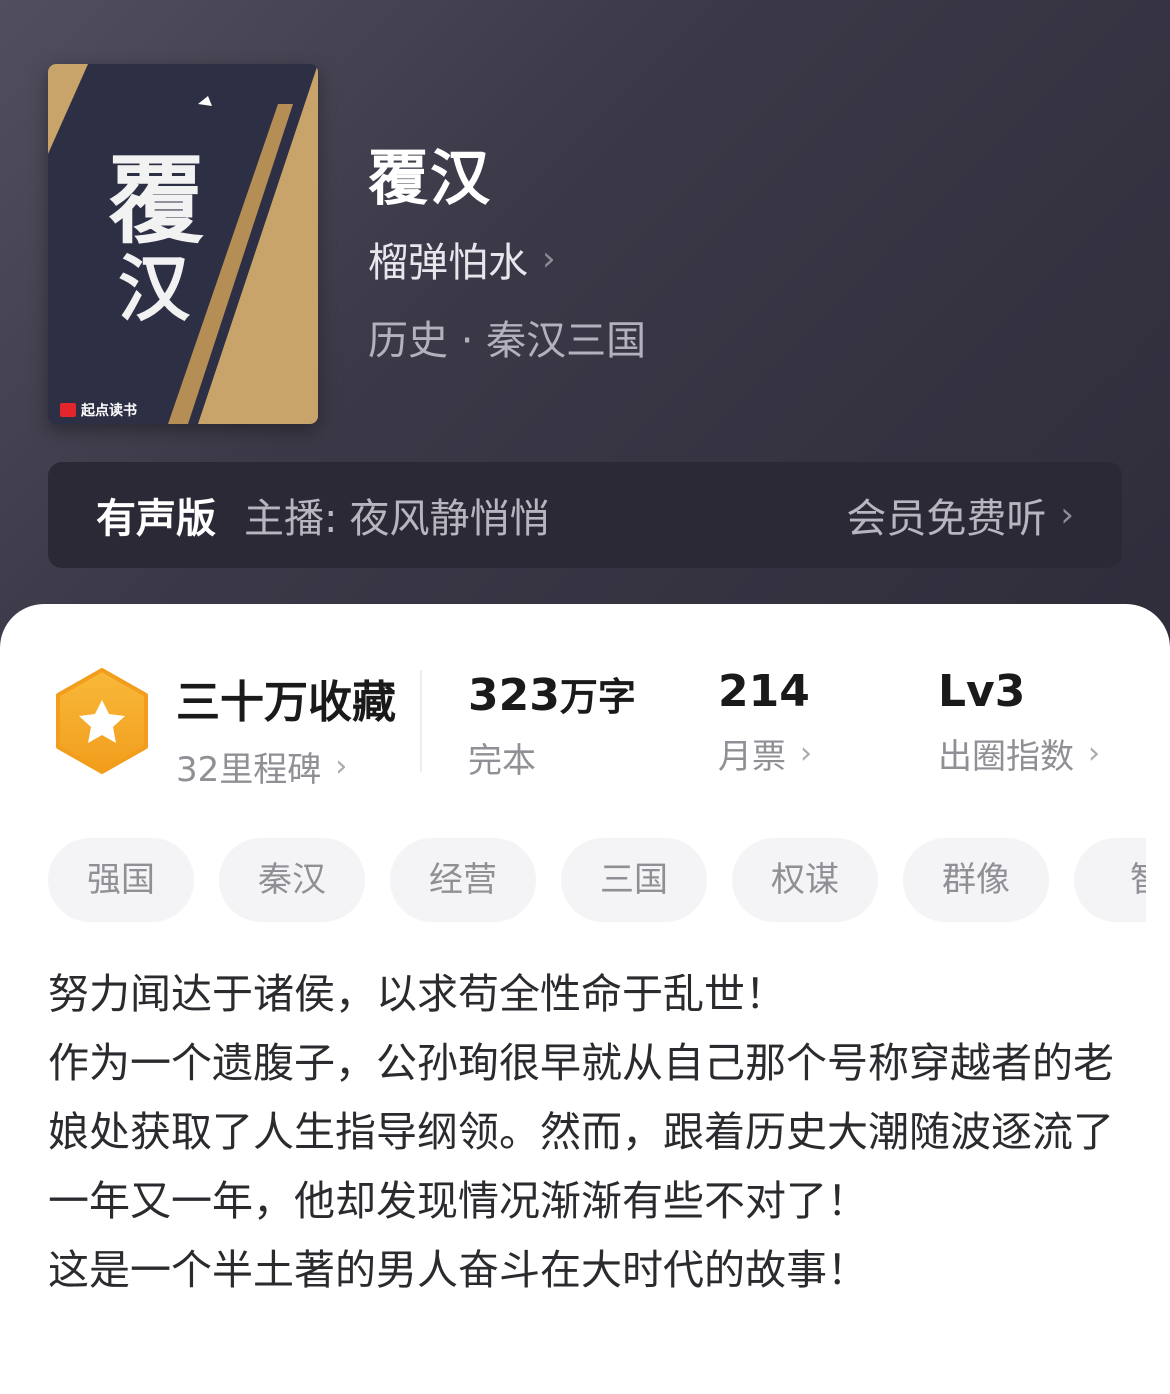 This screenshot has width=1170, height=1394. Describe the element at coordinates (514, 695) in the screenshot. I see `word-count-number: 323` at that location.